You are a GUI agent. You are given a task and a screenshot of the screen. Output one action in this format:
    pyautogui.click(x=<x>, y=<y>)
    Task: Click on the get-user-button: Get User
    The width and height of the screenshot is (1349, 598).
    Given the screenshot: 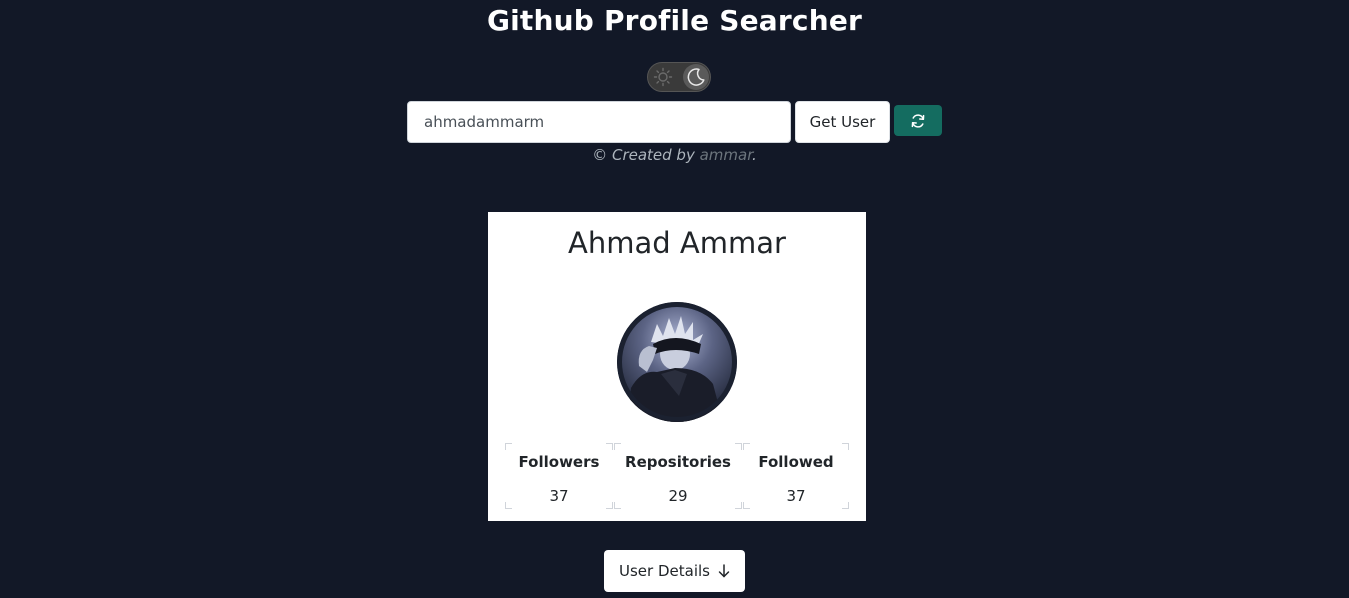 What is the action you would take?
    pyautogui.click(x=842, y=122)
    